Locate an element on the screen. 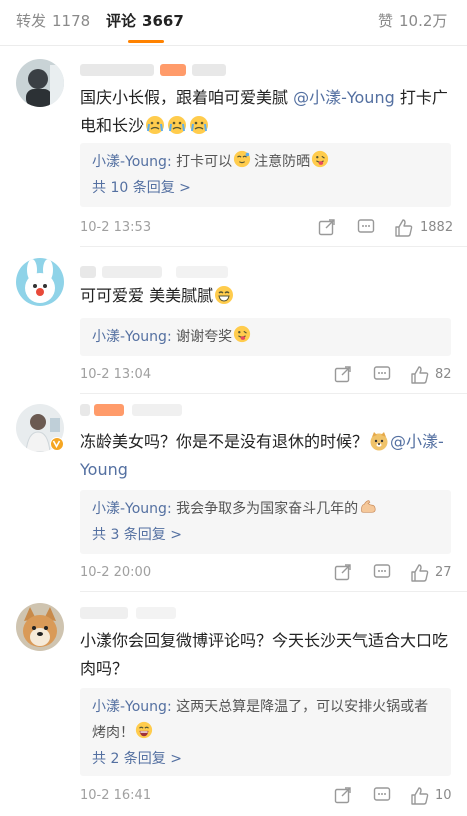 This screenshot has width=467, height=816. tab-comments-label: 评论 is located at coordinates (121, 21).